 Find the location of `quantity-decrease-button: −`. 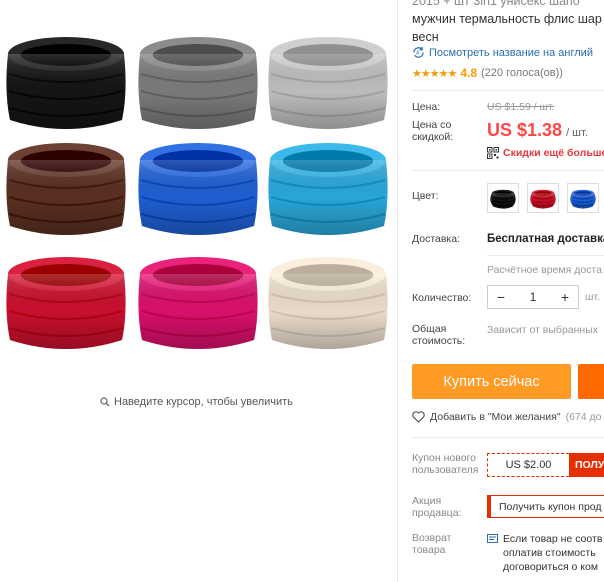

quantity-decrease-button: − is located at coordinates (501, 297).